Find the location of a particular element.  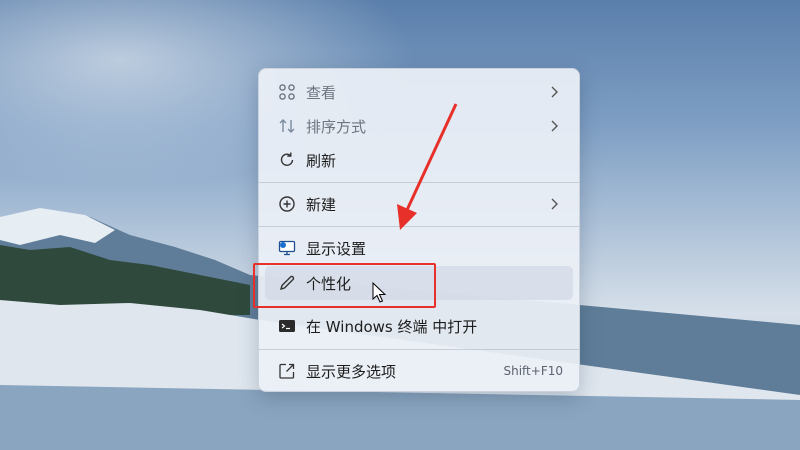

menu-item-open-in-terminal: 在 Windows 终端 中打开 is located at coordinates (419, 326).